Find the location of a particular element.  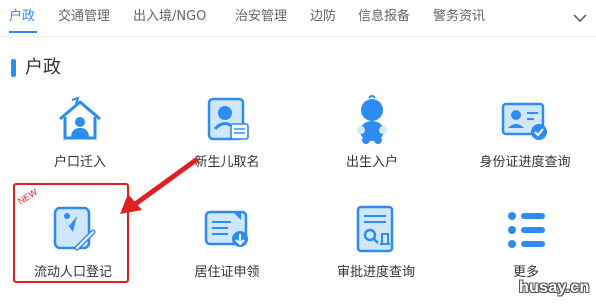

house-person-icon is located at coordinates (80, 118).